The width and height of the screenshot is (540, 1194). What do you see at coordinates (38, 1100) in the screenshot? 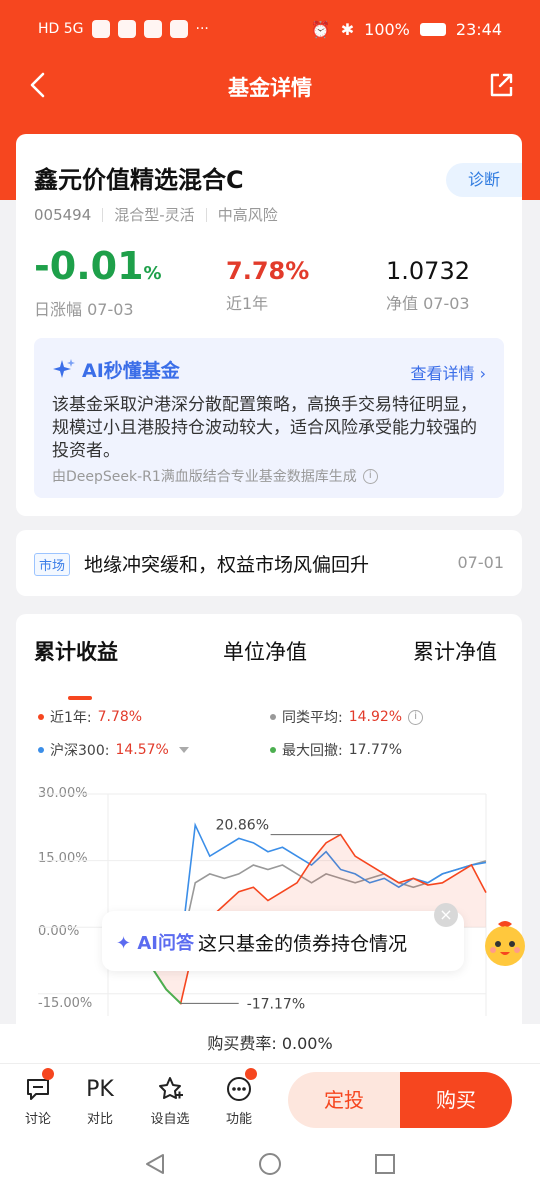
I see `discuss-button: 讨论` at bounding box center [38, 1100].